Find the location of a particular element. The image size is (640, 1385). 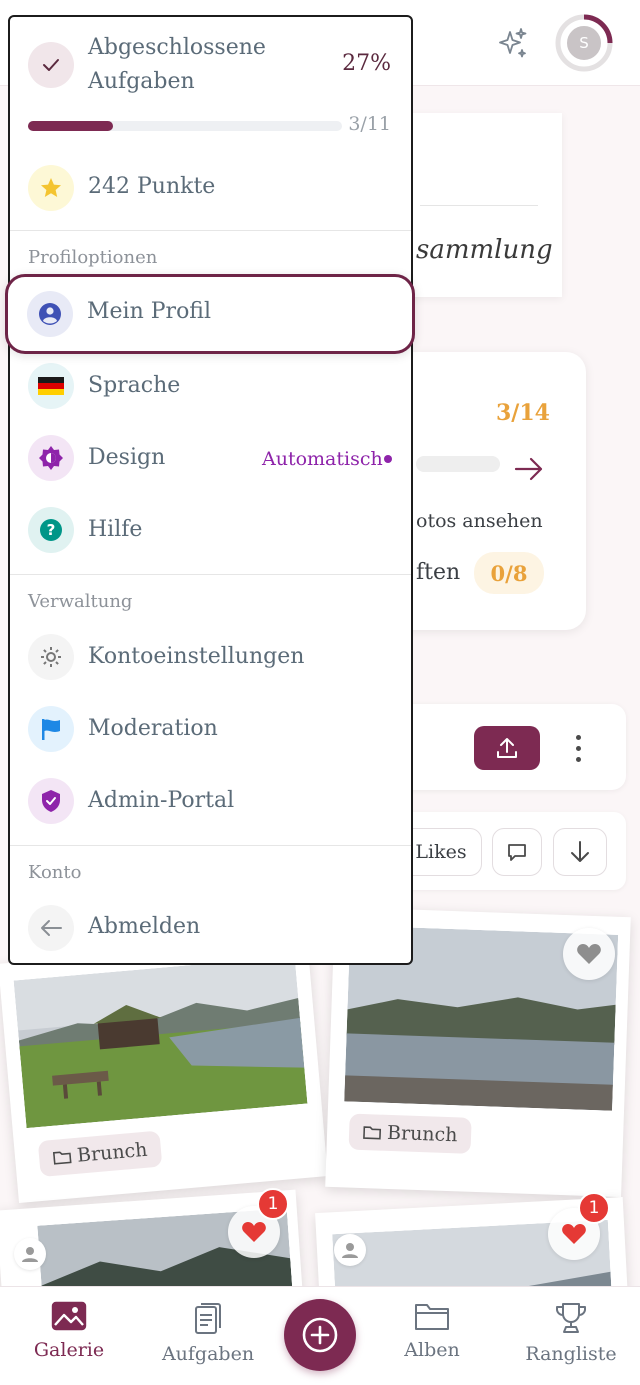

nav-label: Alben is located at coordinates (432, 1350).